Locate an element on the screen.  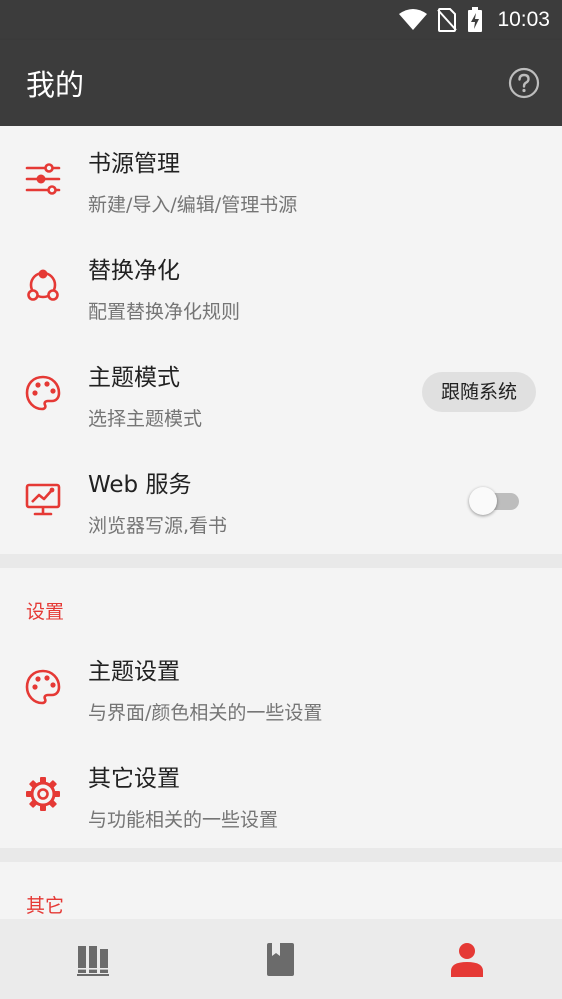
menu-item-book-source: 书源管理 新建/导入/编辑/管理书源 is located at coordinates (281, 179).